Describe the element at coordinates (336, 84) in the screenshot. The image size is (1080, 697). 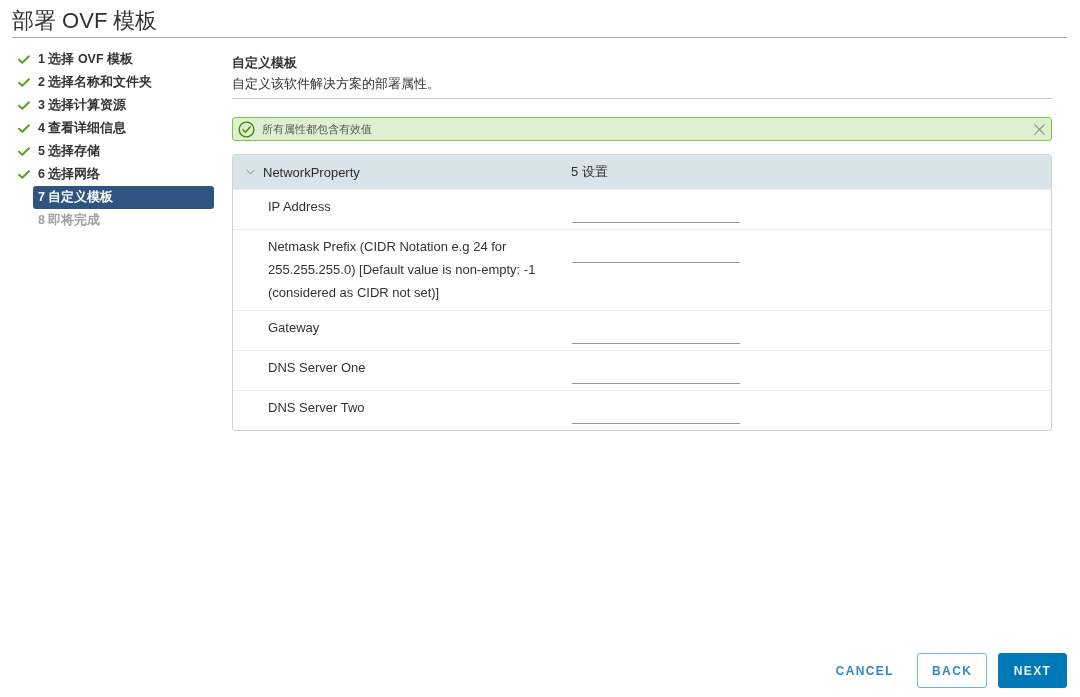
I see `page-description: 自定义该软件解决方案的部署属性。` at that location.